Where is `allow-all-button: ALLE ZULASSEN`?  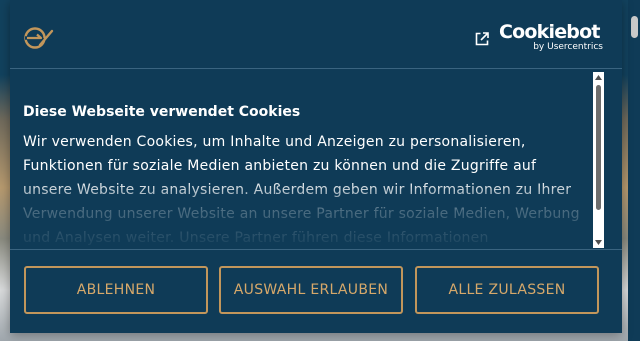 allow-all-button: ALLE ZULASSEN is located at coordinates (507, 290).